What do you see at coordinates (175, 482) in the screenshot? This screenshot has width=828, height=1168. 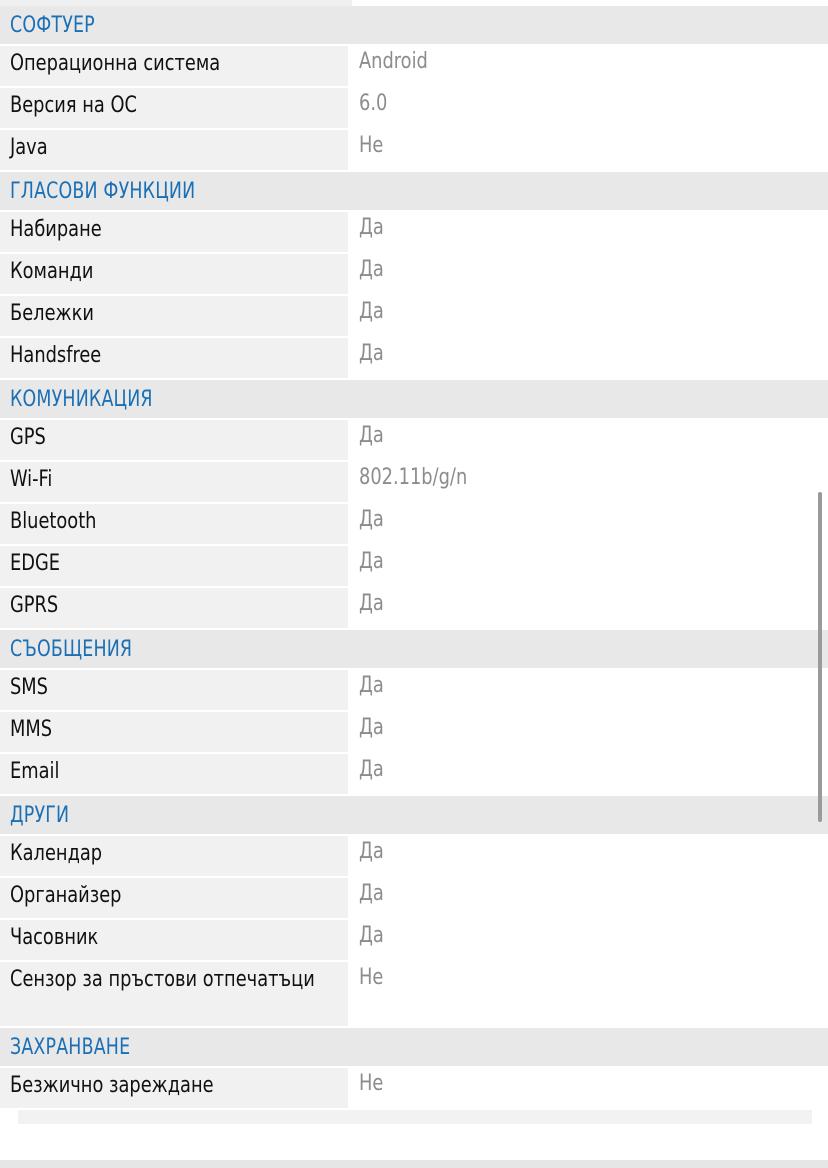 I see `spec-label: Wi-Fi` at bounding box center [175, 482].